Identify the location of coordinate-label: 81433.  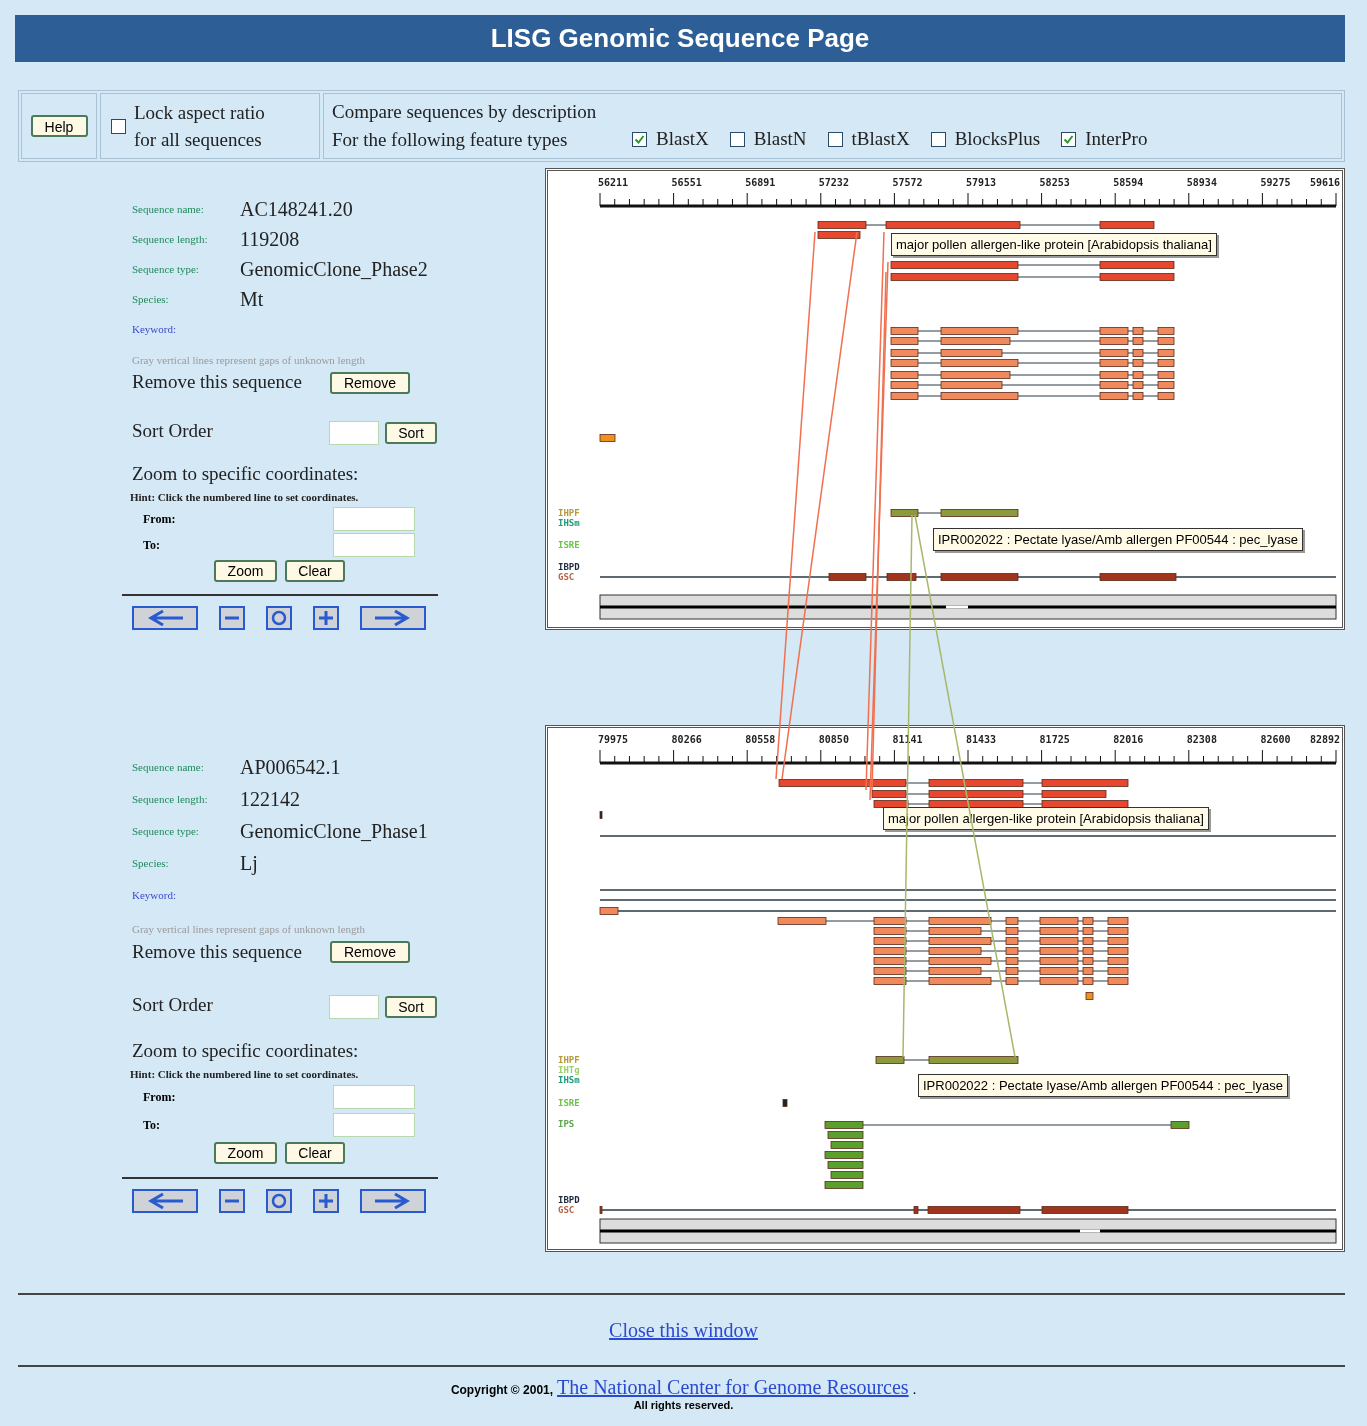
(981, 740).